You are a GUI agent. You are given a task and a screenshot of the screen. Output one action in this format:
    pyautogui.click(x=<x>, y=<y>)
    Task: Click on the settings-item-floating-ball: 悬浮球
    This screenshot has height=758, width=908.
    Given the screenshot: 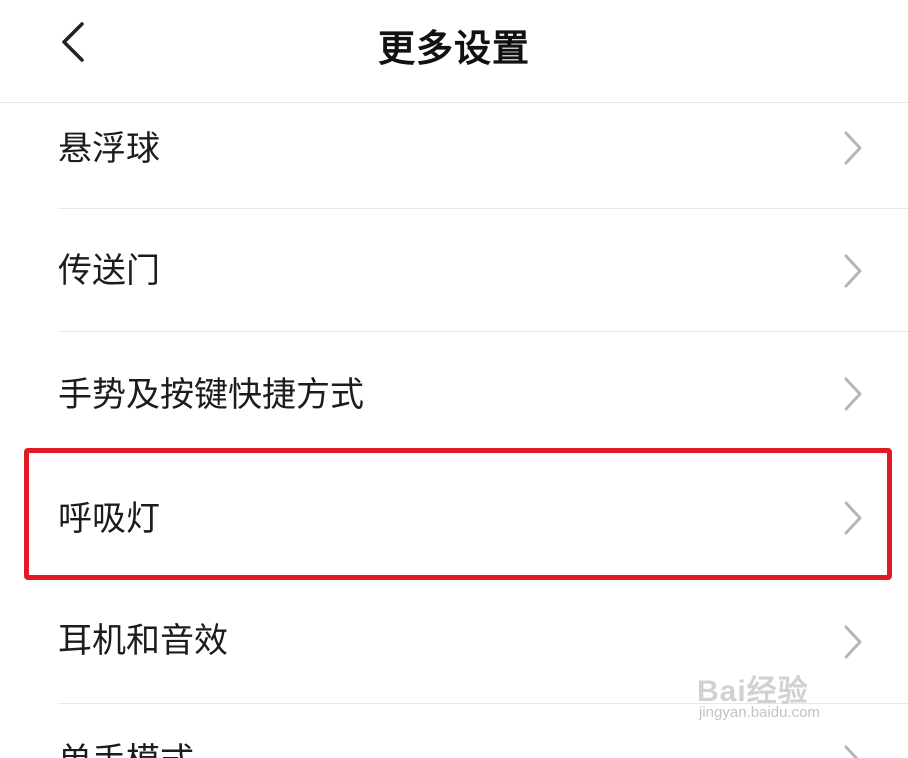 What is the action you would take?
    pyautogui.click(x=454, y=156)
    